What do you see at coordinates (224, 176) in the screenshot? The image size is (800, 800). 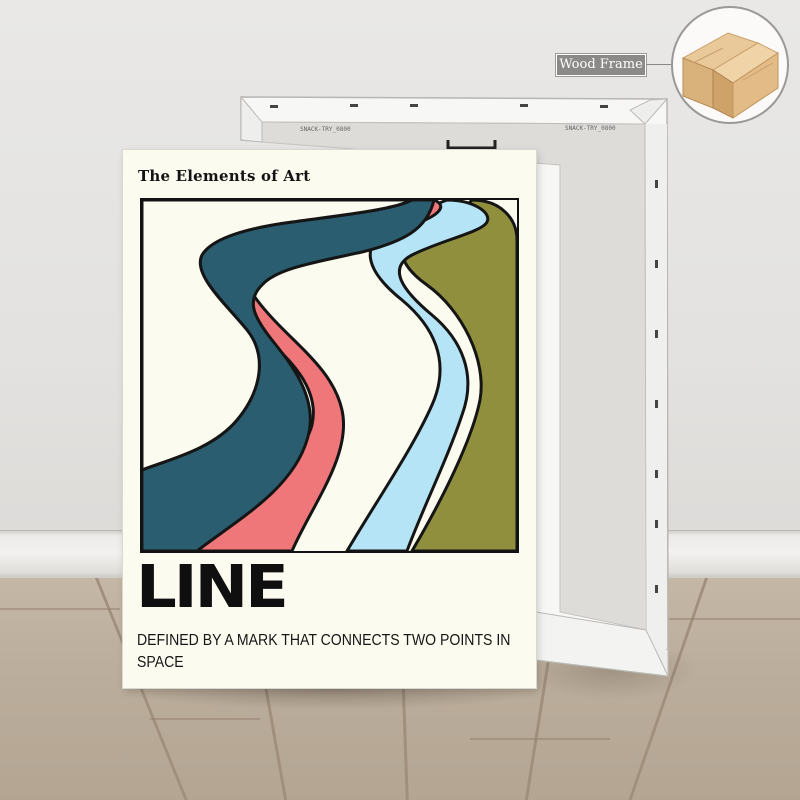 I see `poster-heading: The Elements of Art` at bounding box center [224, 176].